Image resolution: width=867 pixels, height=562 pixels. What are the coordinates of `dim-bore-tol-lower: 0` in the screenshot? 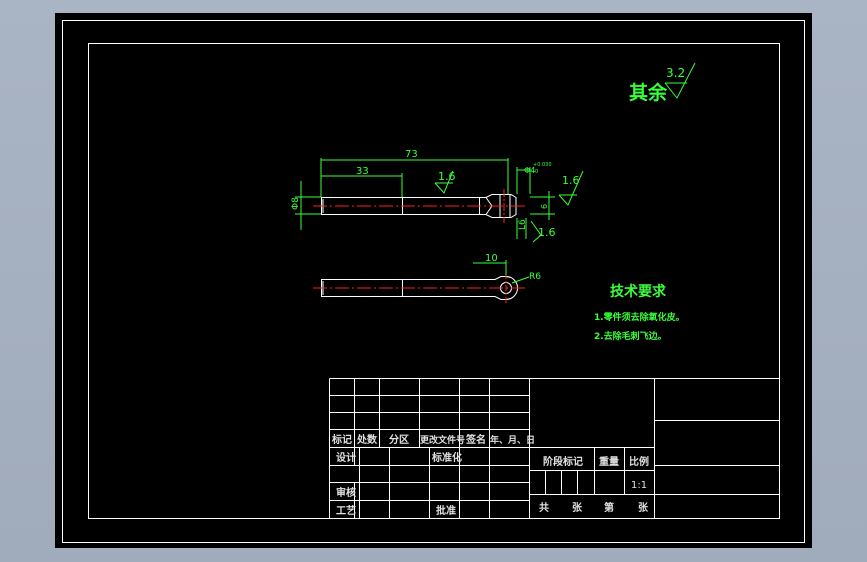 It's located at (536, 172).